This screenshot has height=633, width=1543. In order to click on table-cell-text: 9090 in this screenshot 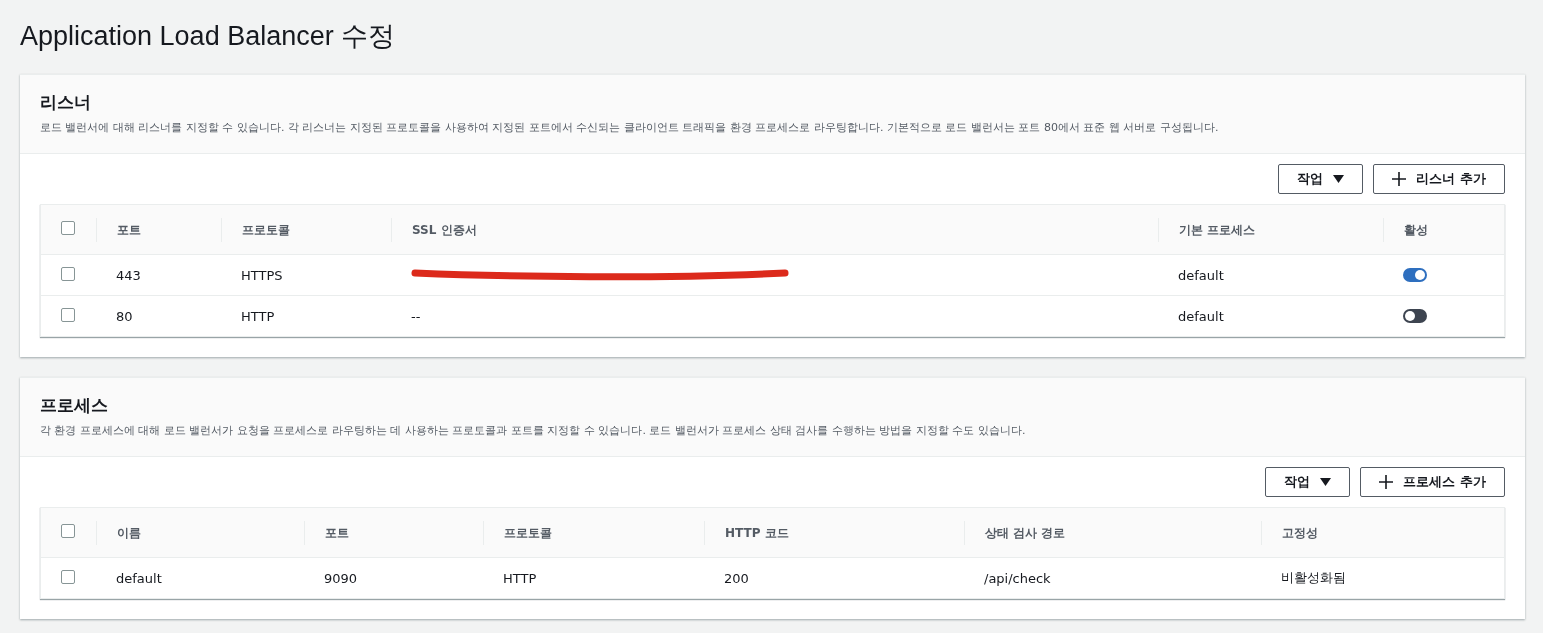, I will do `click(341, 578)`.